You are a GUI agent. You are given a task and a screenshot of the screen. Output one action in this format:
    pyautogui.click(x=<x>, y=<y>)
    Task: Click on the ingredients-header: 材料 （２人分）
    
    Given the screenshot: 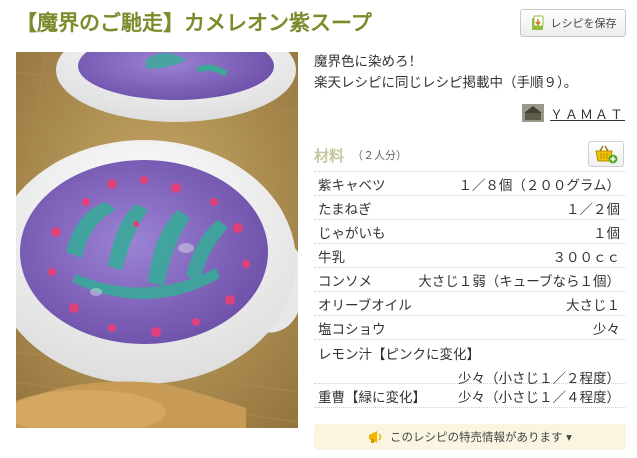 What is the action you would take?
    pyautogui.click(x=470, y=155)
    